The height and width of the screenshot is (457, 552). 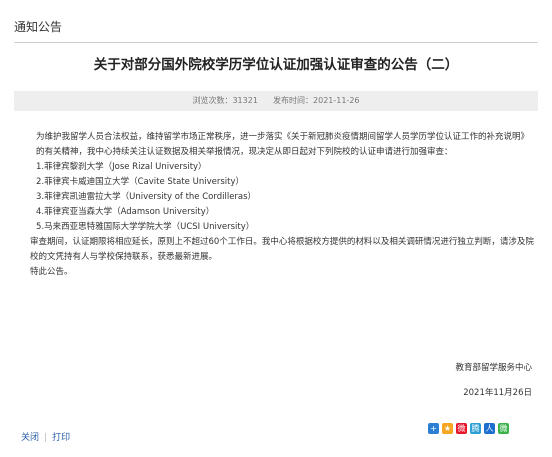 What do you see at coordinates (121, 167) in the screenshot?
I see `list-item: 1.菲律宾黎刹大学（Jose Rizal University）` at bounding box center [121, 167].